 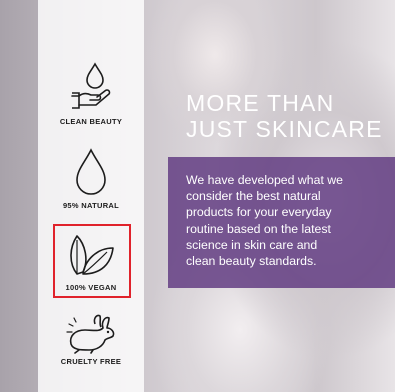 I want to click on badge-label: CRUELTY FREE, so click(x=91, y=361).